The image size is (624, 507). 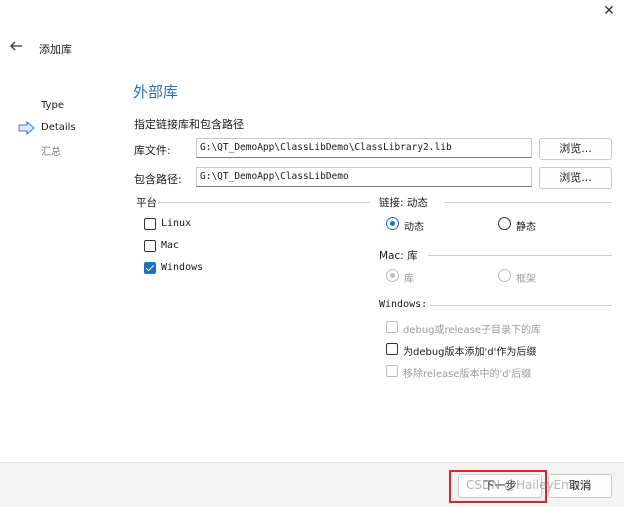 I want to click on windows-group-title: Windows:, so click(x=403, y=304).